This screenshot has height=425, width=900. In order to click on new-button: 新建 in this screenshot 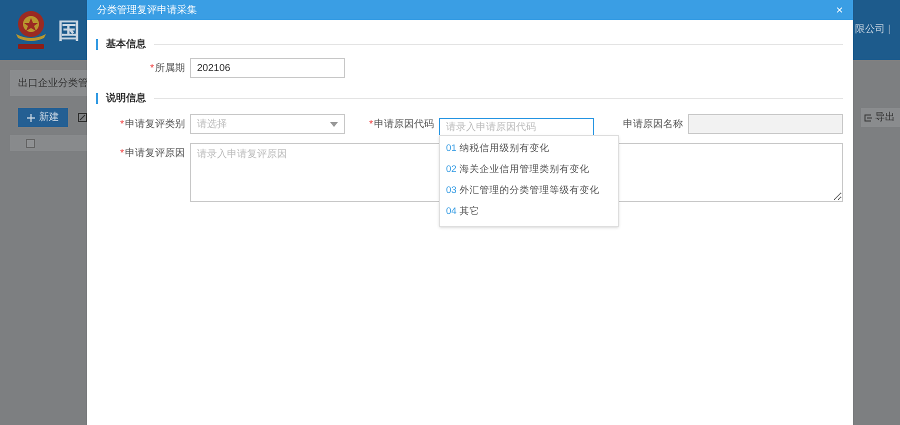, I will do `click(43, 117)`.